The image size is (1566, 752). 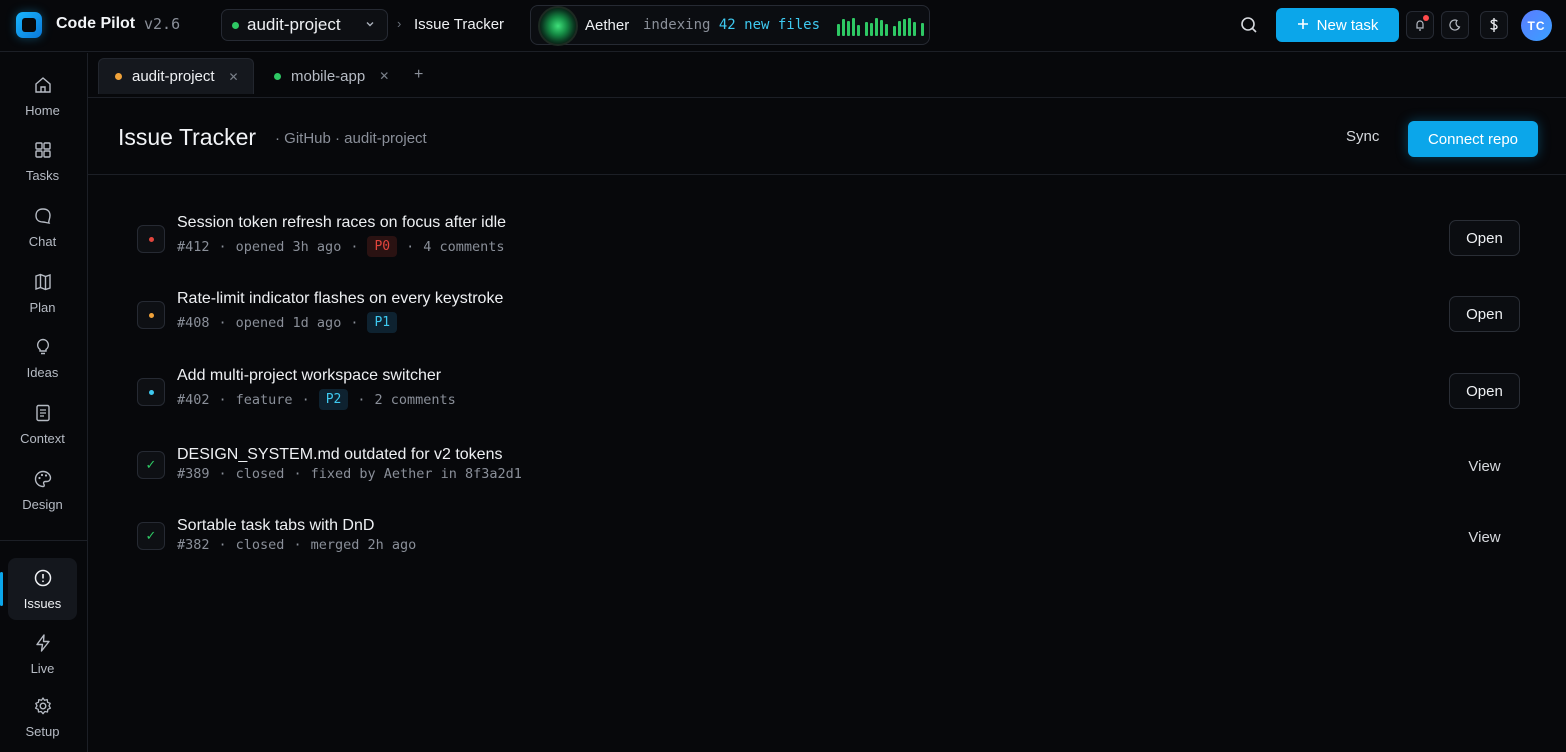 I want to click on agent-status-count: 42 new files, so click(x=769, y=25).